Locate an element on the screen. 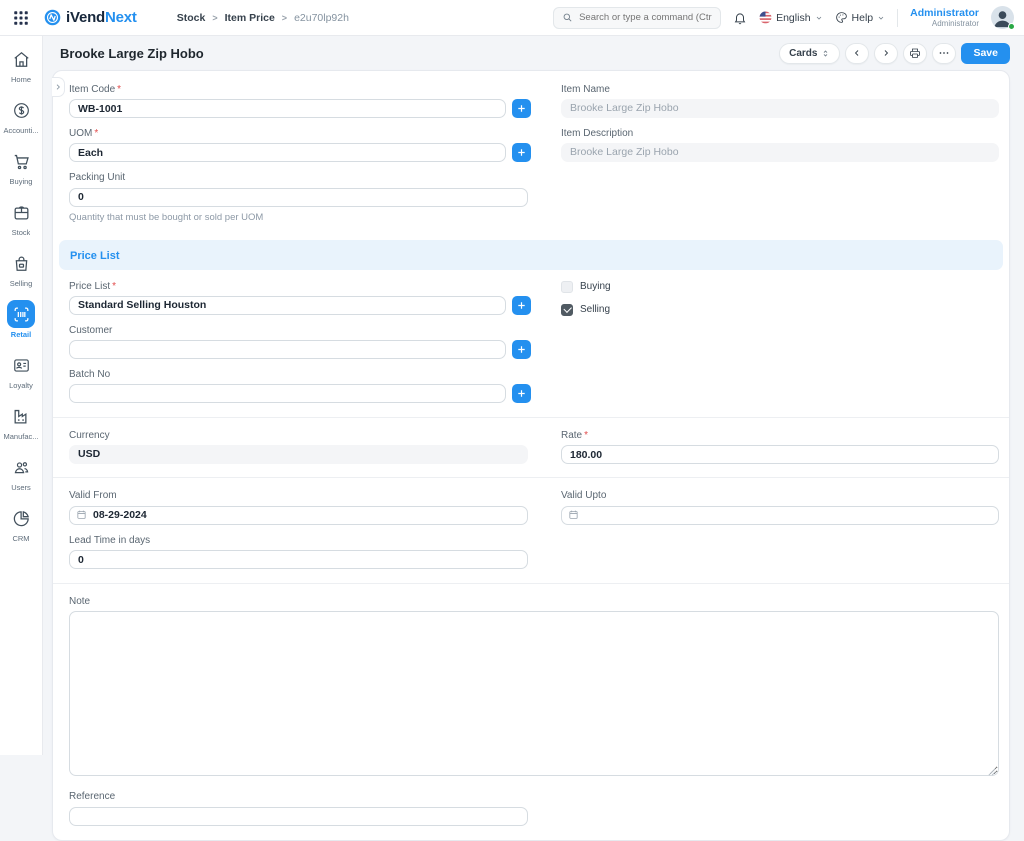 The image size is (1024, 841). price-list-field: Price List * is located at coordinates (306, 298).